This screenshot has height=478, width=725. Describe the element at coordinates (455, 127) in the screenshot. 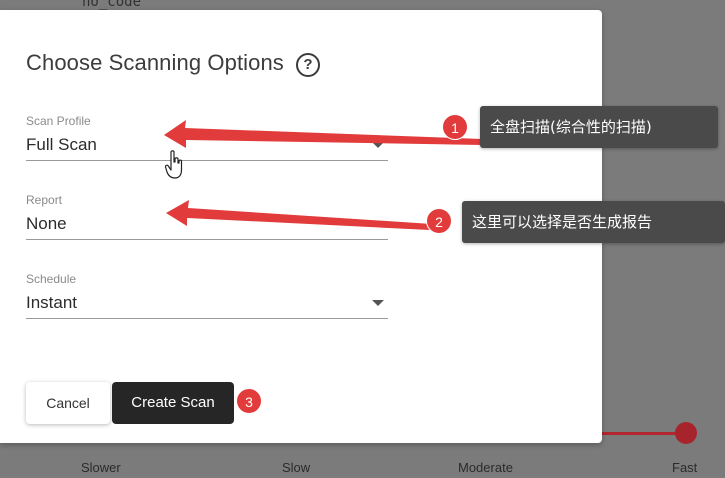

I see `step-badge-1: 1` at that location.